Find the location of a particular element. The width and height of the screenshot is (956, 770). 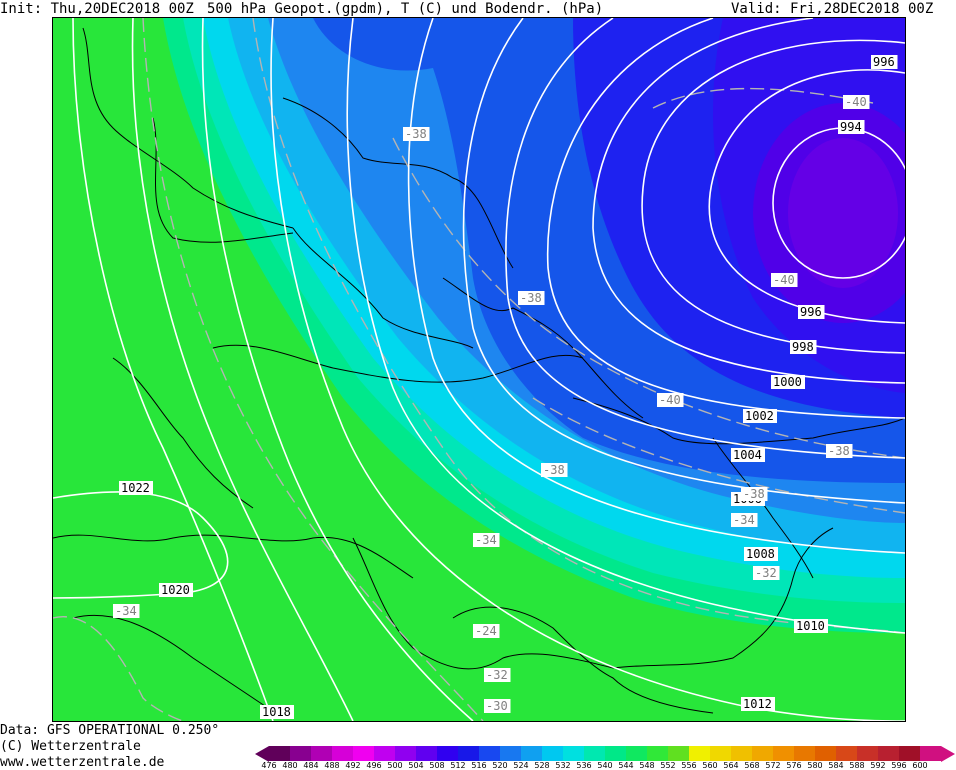

scale-value-label: 520 is located at coordinates (500, 765).